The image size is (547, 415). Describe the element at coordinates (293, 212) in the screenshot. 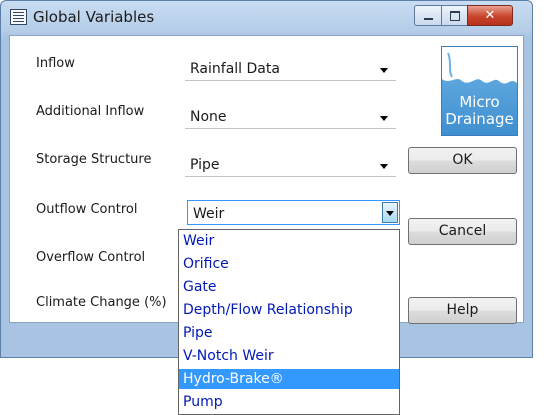

I see `outflow-control-select: Weir` at that location.